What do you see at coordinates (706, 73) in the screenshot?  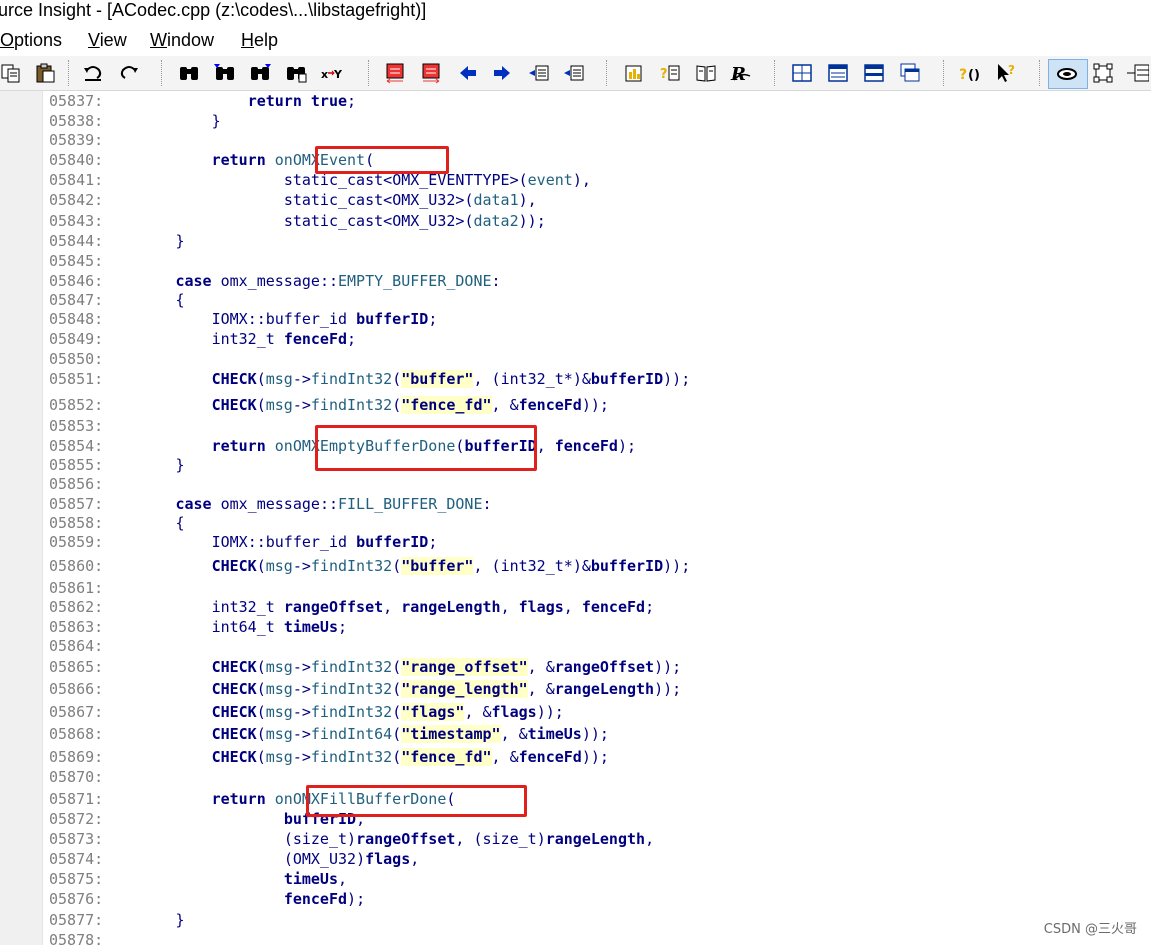 I see `book-icon` at bounding box center [706, 73].